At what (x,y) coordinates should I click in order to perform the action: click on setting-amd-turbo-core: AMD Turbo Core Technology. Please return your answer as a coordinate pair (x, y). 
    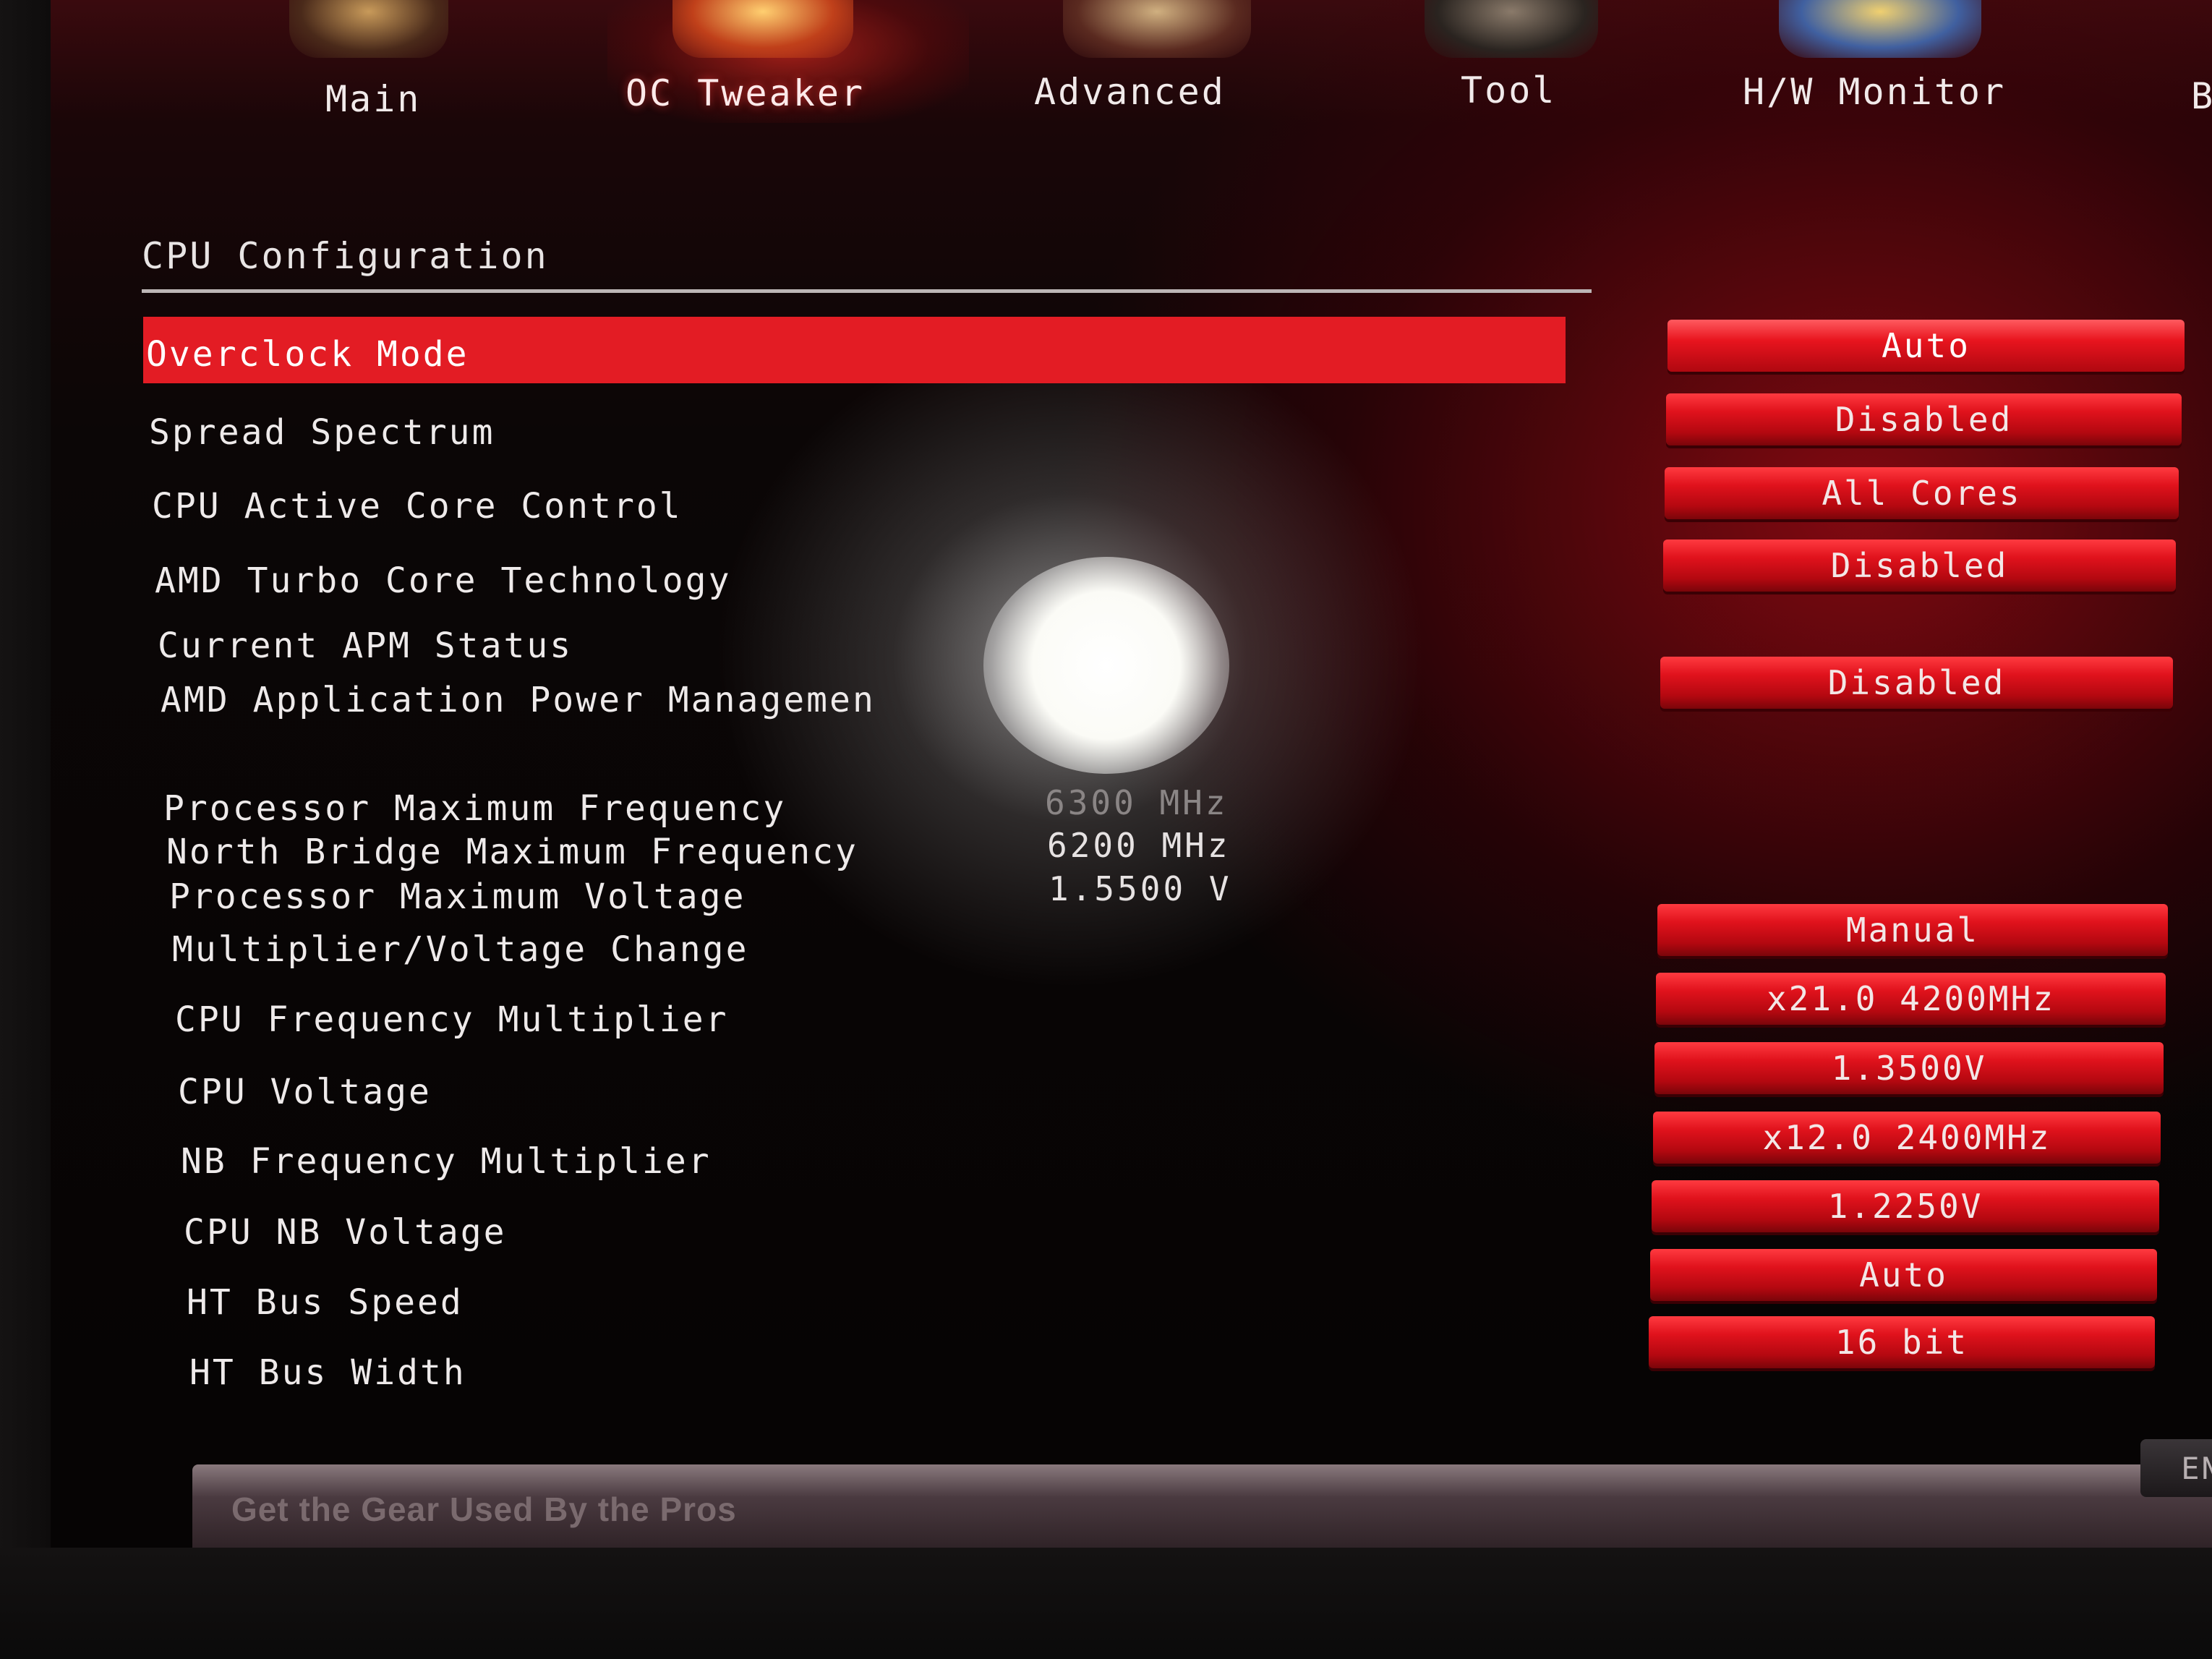
    Looking at the image, I should click on (443, 580).